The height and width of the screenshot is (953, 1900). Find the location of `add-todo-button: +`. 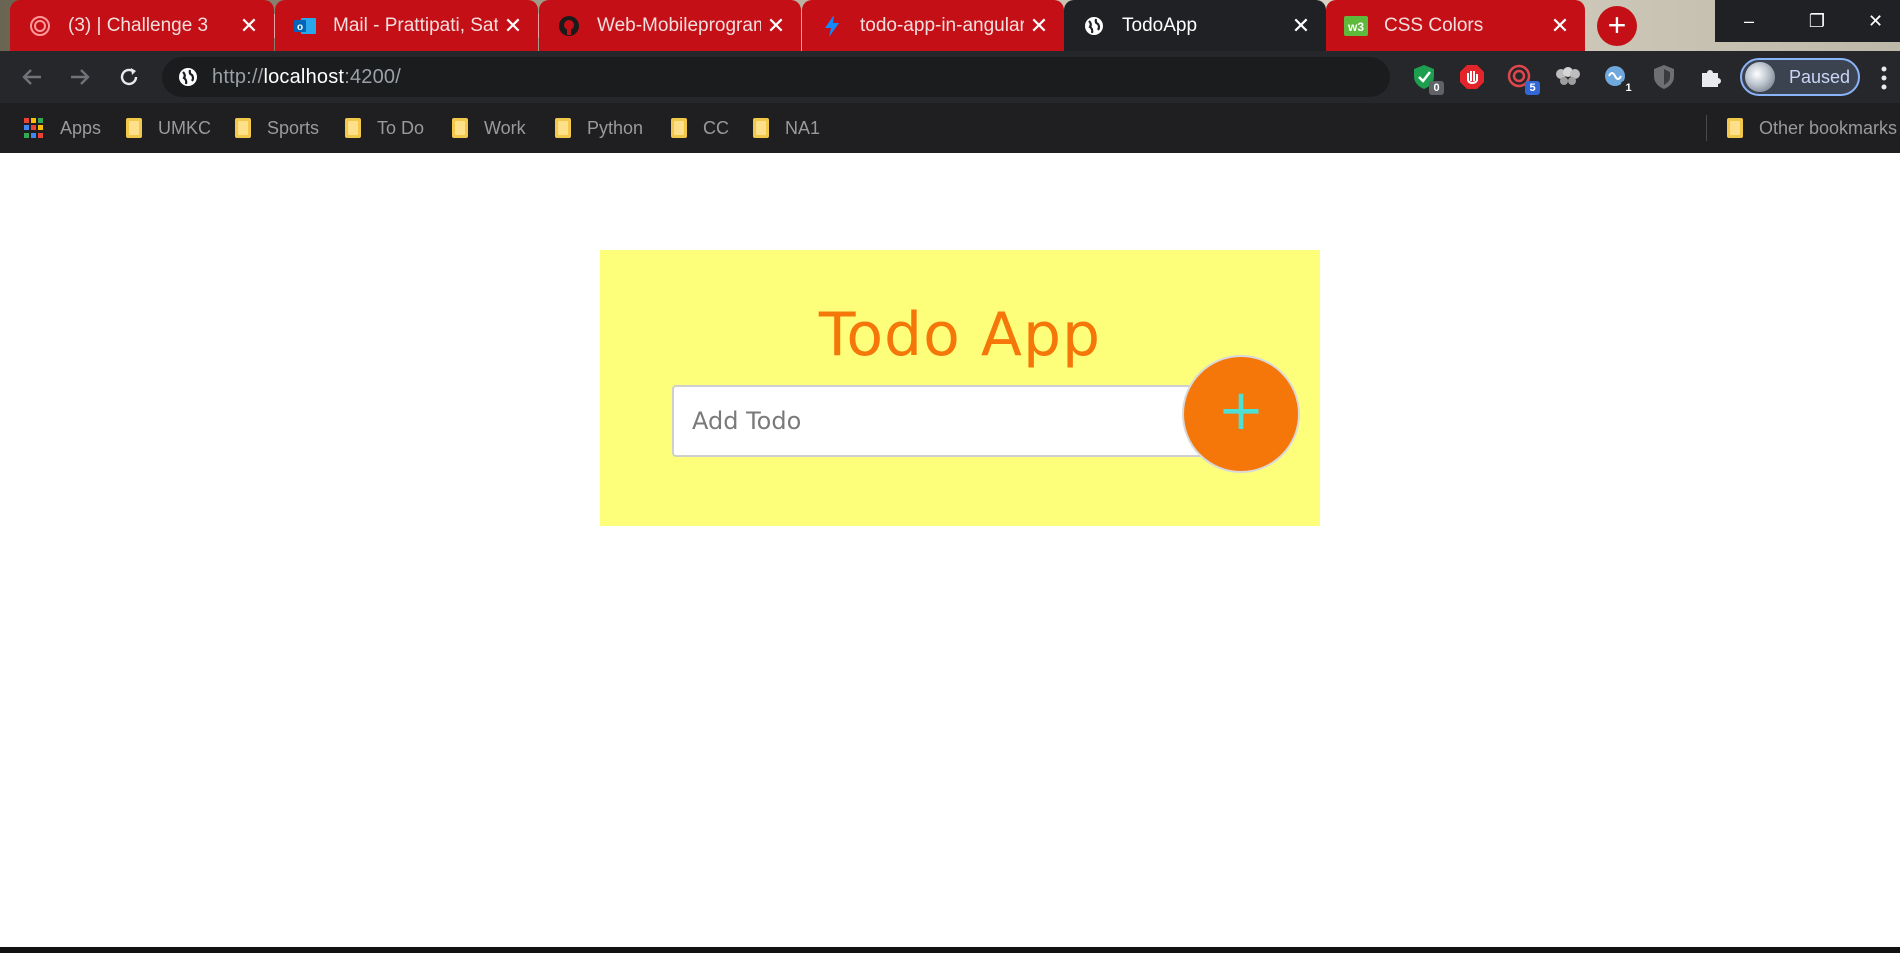

add-todo-button: + is located at coordinates (1241, 414).